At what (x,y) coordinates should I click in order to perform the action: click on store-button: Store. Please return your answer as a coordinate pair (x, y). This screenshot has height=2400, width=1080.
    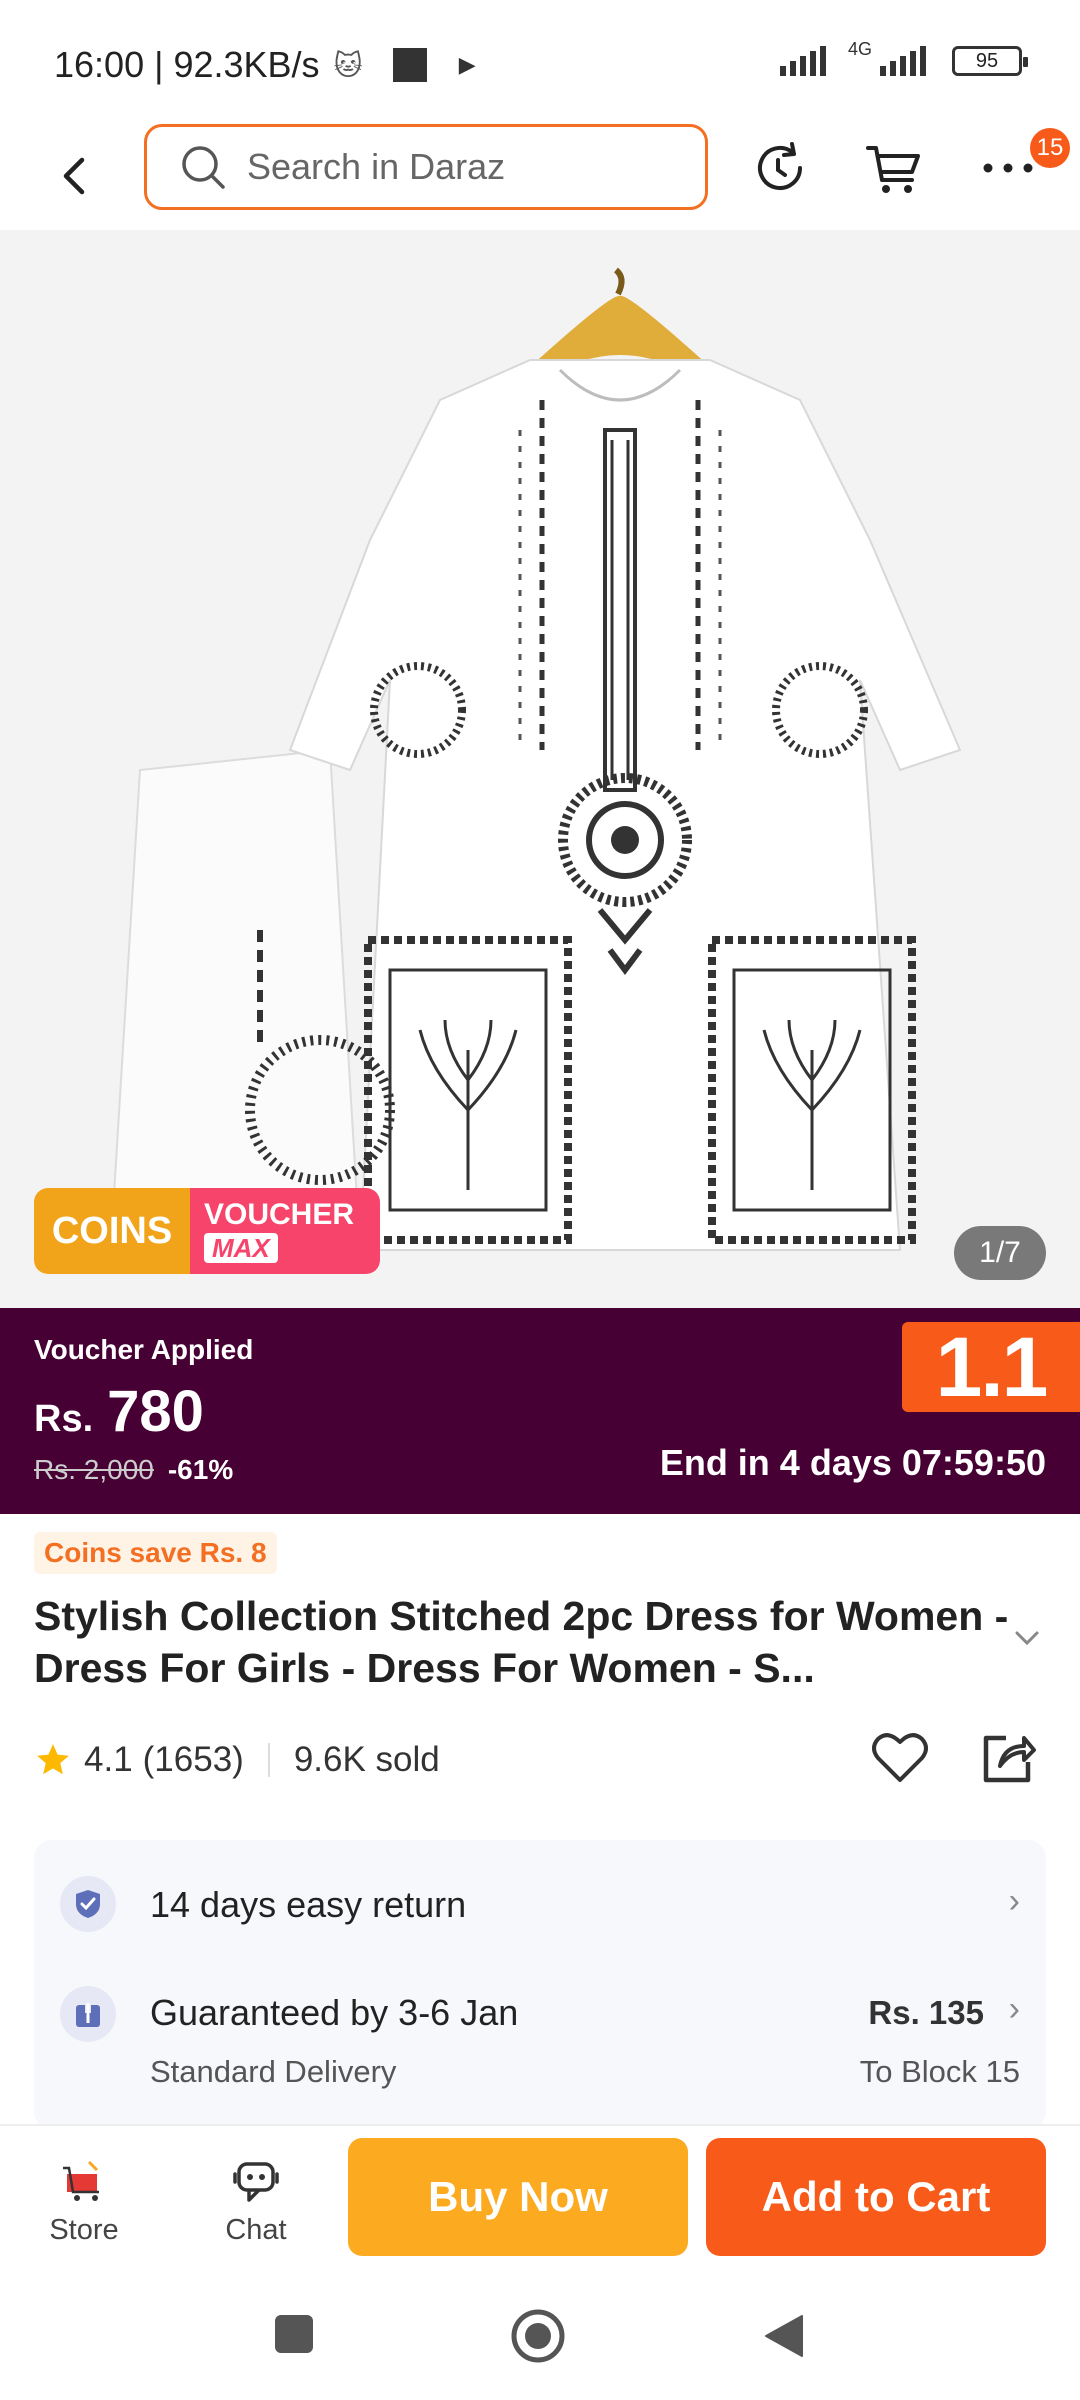
    Looking at the image, I should click on (84, 2201).